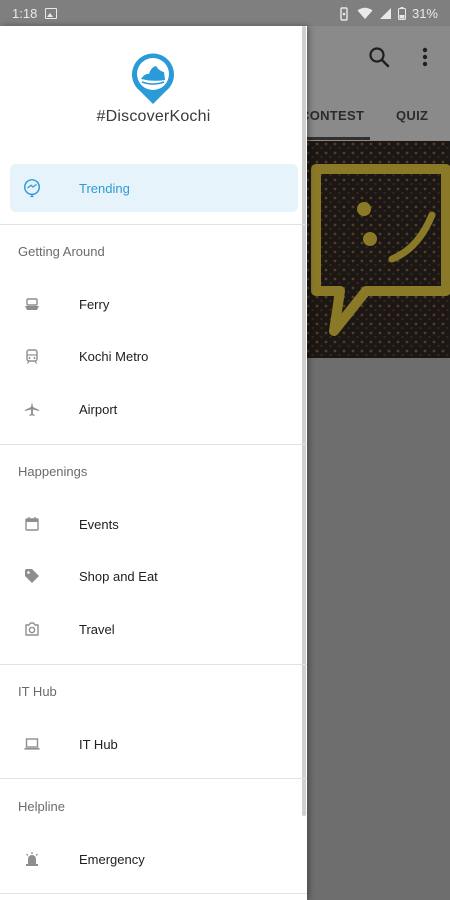 This screenshot has height=900, width=450. What do you see at coordinates (425, 57) in the screenshot?
I see `more-options-icon` at bounding box center [425, 57].